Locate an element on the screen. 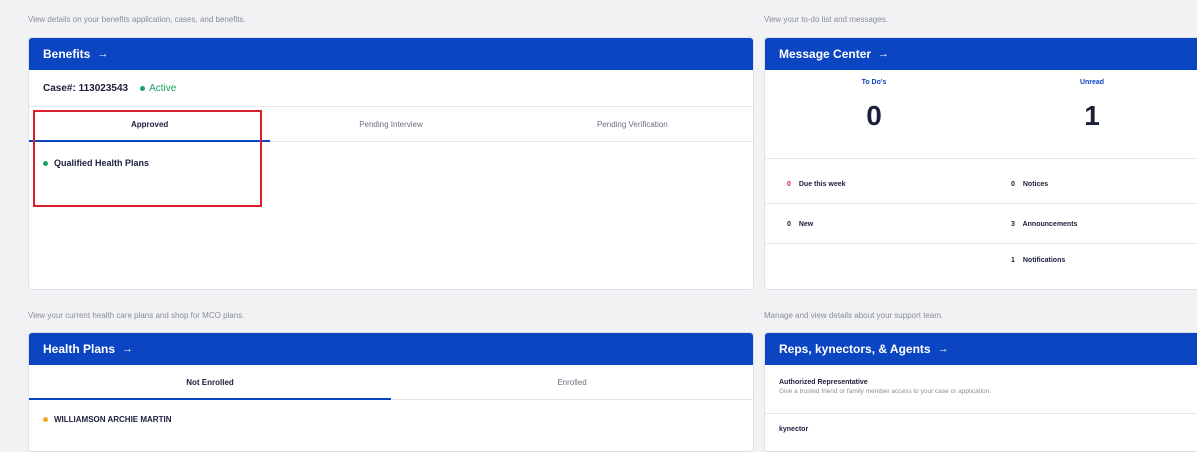  unread-column: Unread 1 is located at coordinates (1090, 114).